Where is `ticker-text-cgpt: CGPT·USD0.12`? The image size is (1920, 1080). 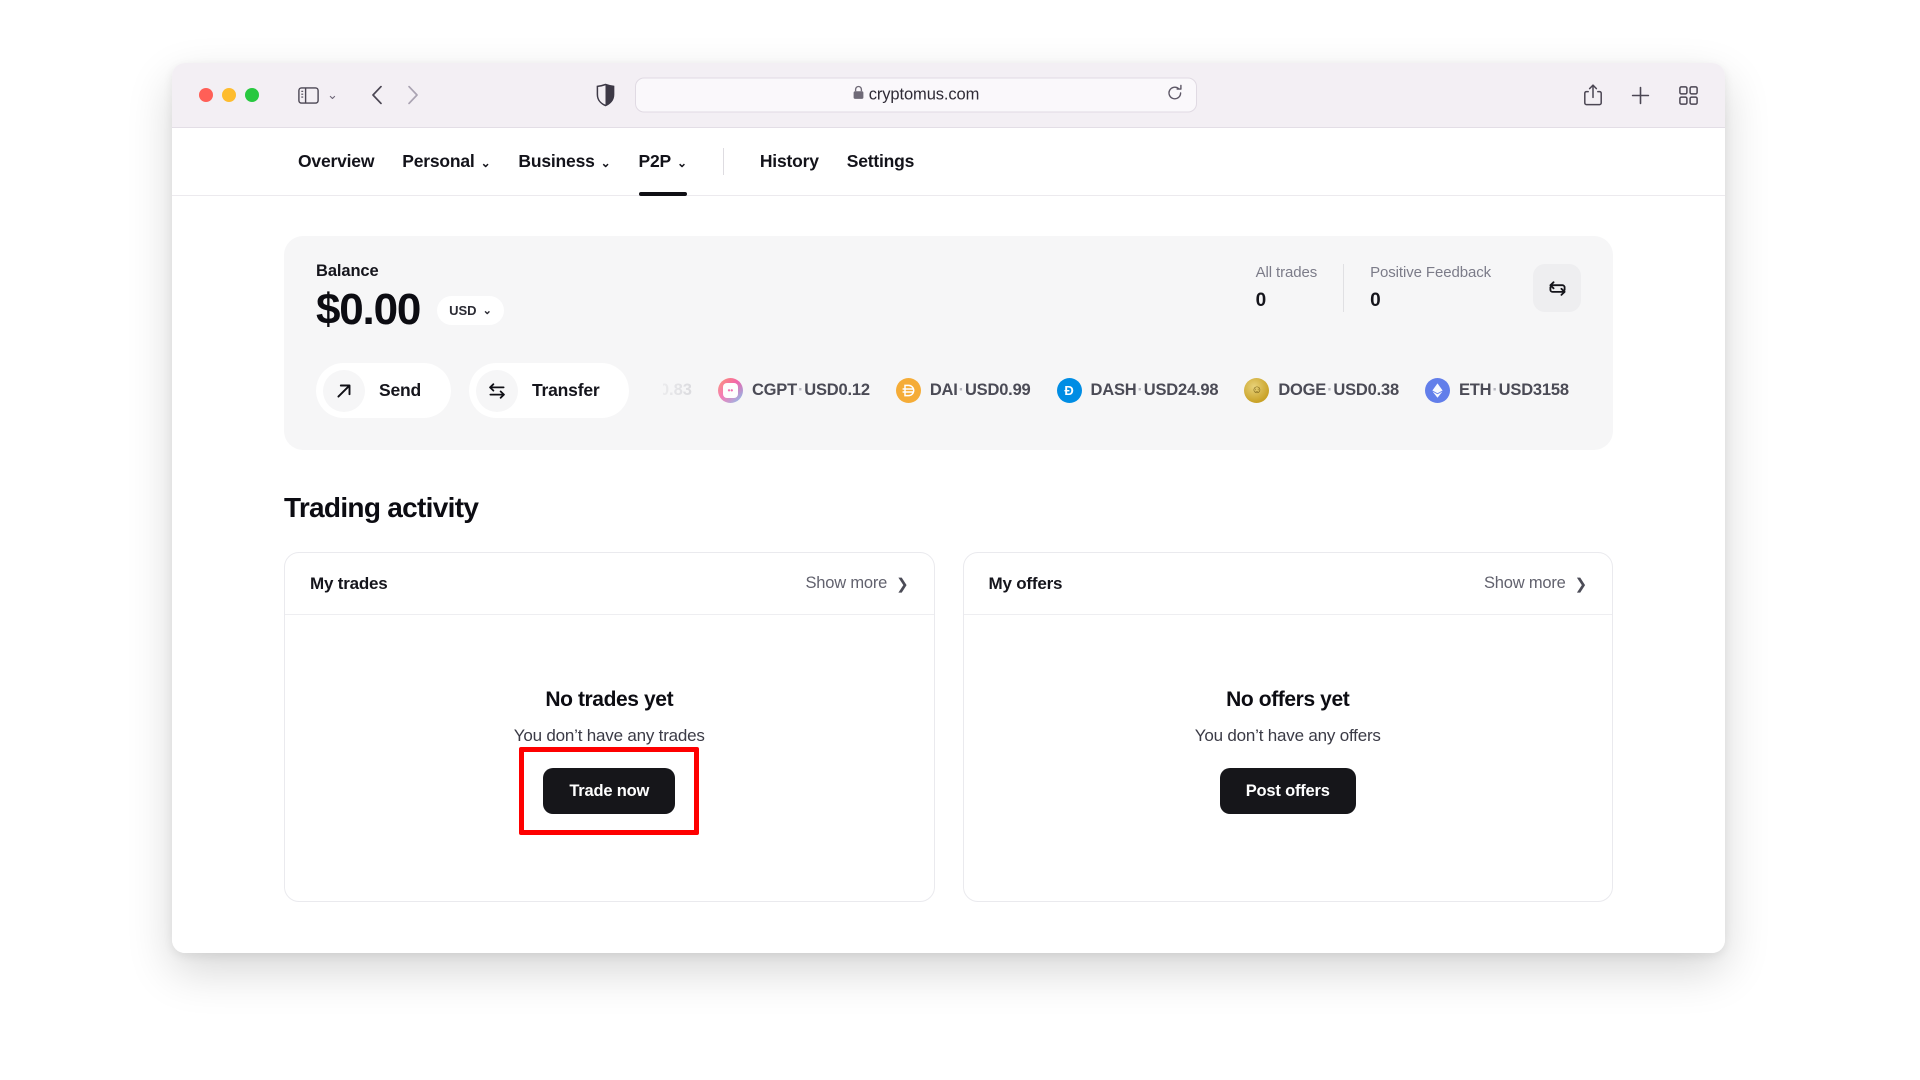 ticker-text-cgpt: CGPT·USD0.12 is located at coordinates (810, 390).